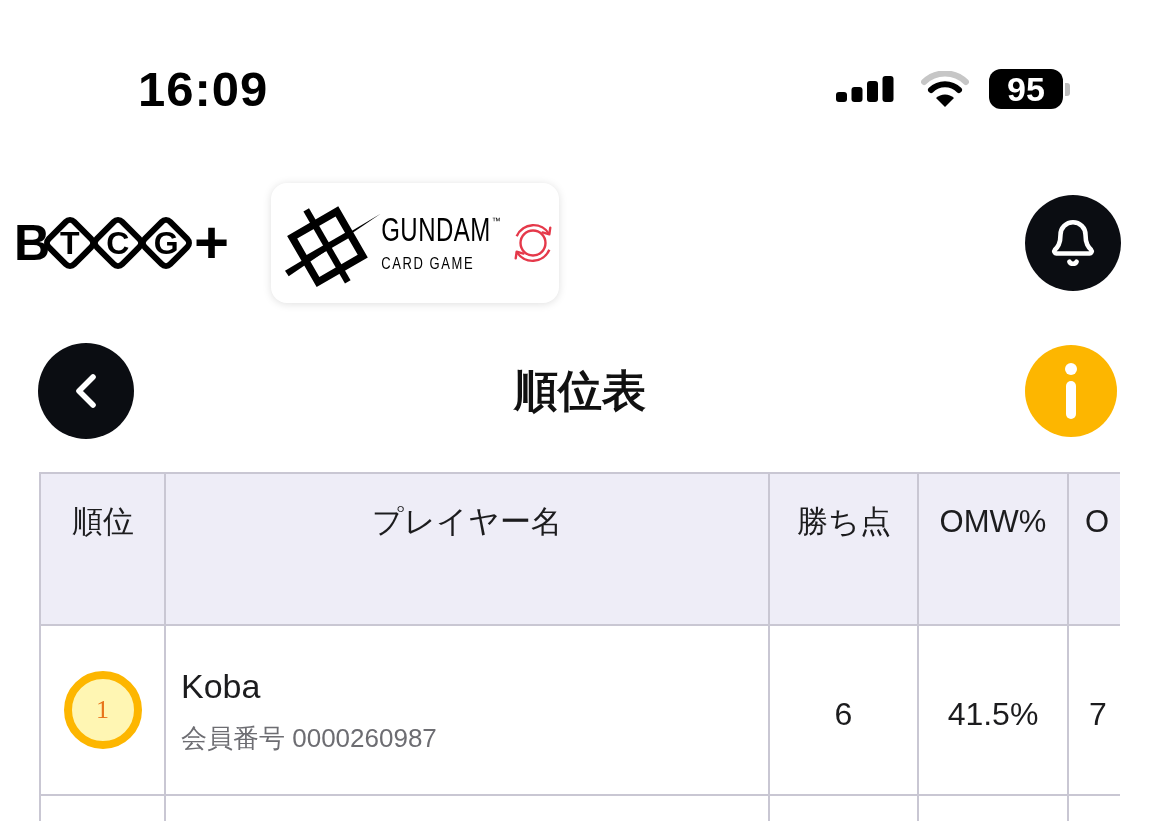 The height and width of the screenshot is (821, 1168). I want to click on column-header: プレイヤー名, so click(467, 522).